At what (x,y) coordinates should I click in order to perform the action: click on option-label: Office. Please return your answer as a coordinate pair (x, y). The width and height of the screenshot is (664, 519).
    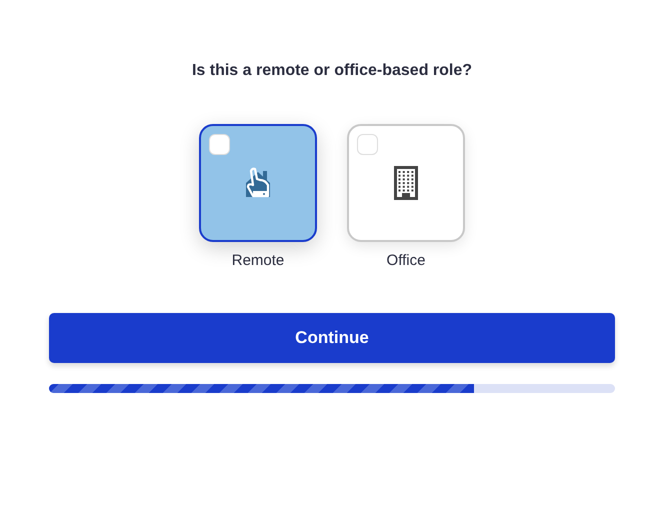
    Looking at the image, I should click on (406, 260).